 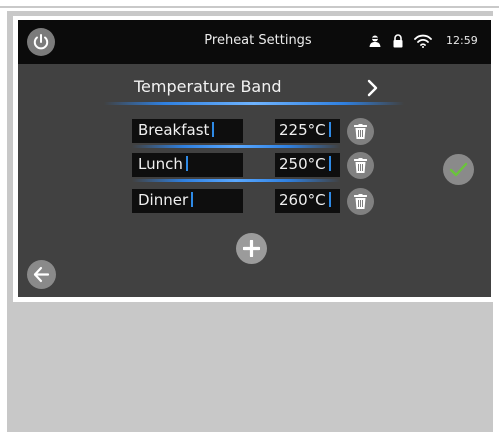 What do you see at coordinates (249, 7) in the screenshot?
I see `top-divider` at bounding box center [249, 7].